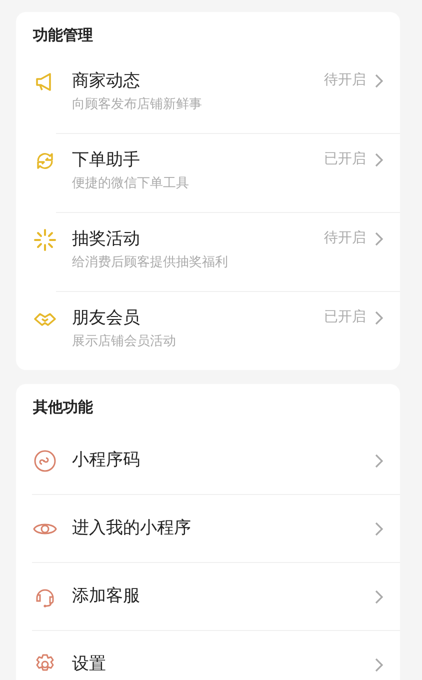 This screenshot has height=680, width=422. What do you see at coordinates (106, 239) in the screenshot?
I see `item-title: 抽奖活动` at bounding box center [106, 239].